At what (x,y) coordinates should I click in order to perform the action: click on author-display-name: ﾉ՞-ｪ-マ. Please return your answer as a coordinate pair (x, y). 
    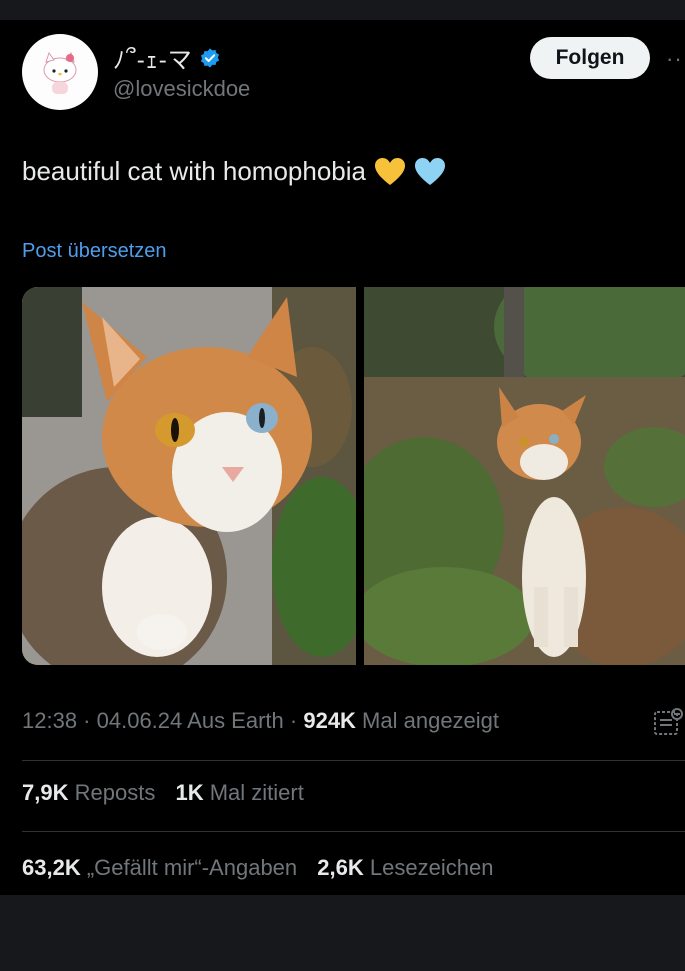
    Looking at the image, I should click on (153, 57).